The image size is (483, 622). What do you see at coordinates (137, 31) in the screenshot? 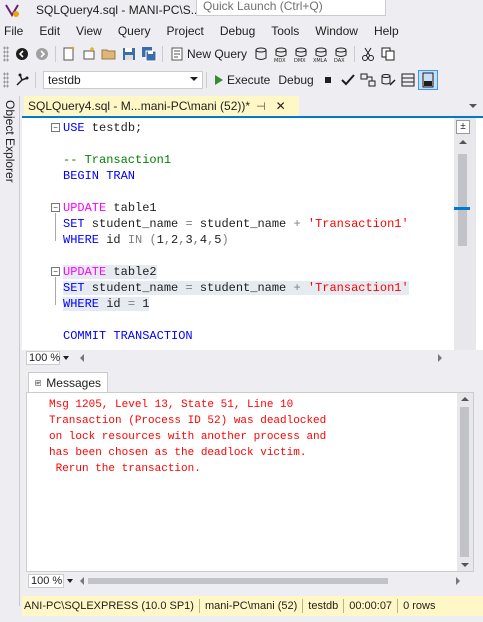
I see `menu-query: Query` at bounding box center [137, 31].